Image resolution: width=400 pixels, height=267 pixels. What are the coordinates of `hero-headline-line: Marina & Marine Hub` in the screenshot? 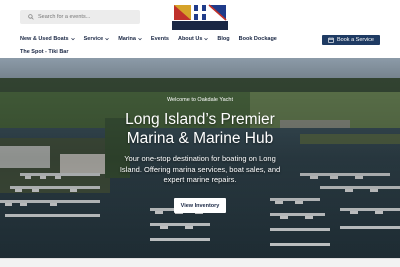 It's located at (200, 138).